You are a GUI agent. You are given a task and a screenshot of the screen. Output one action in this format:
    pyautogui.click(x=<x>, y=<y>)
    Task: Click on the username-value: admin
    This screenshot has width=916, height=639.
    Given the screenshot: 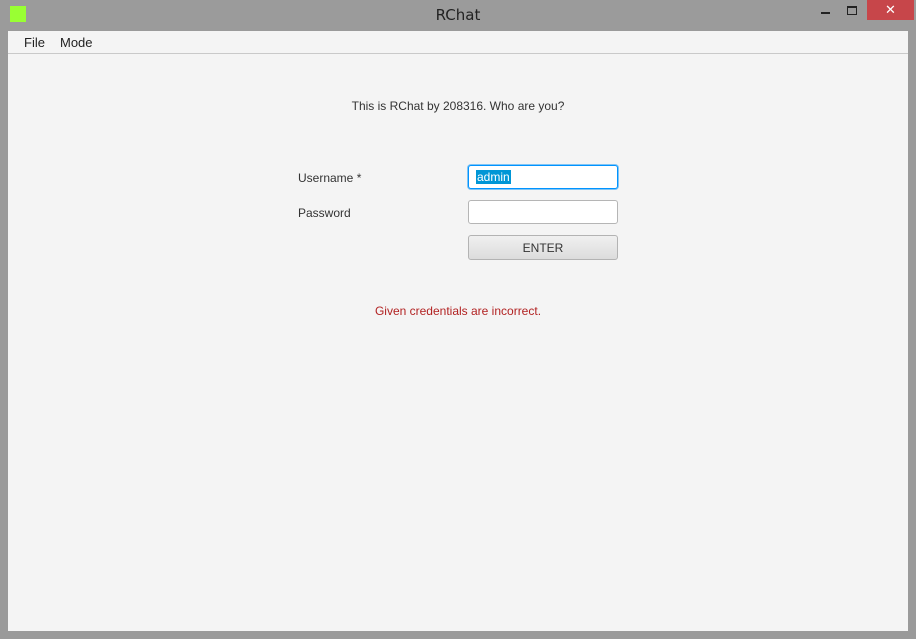 What is the action you would take?
    pyautogui.click(x=493, y=177)
    